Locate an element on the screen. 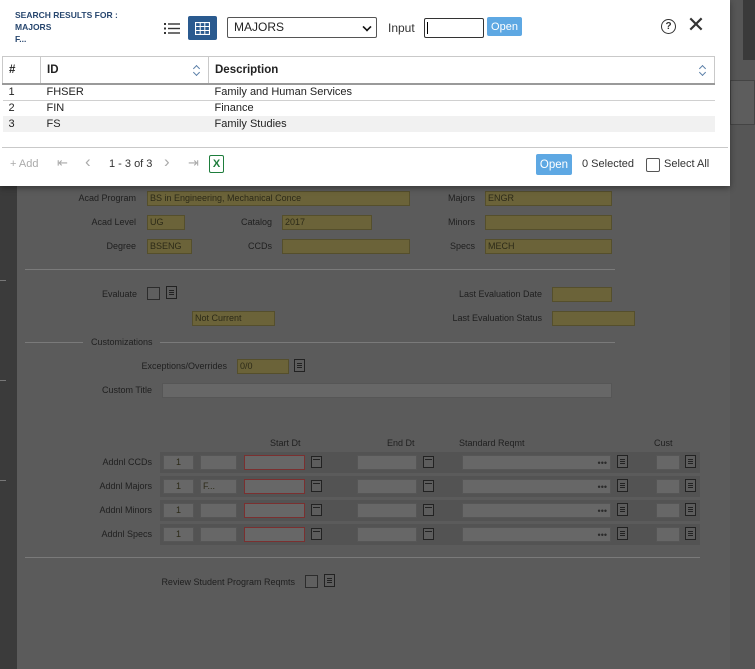  title-line: SEARCH RESULTS FOR : is located at coordinates (66, 15).